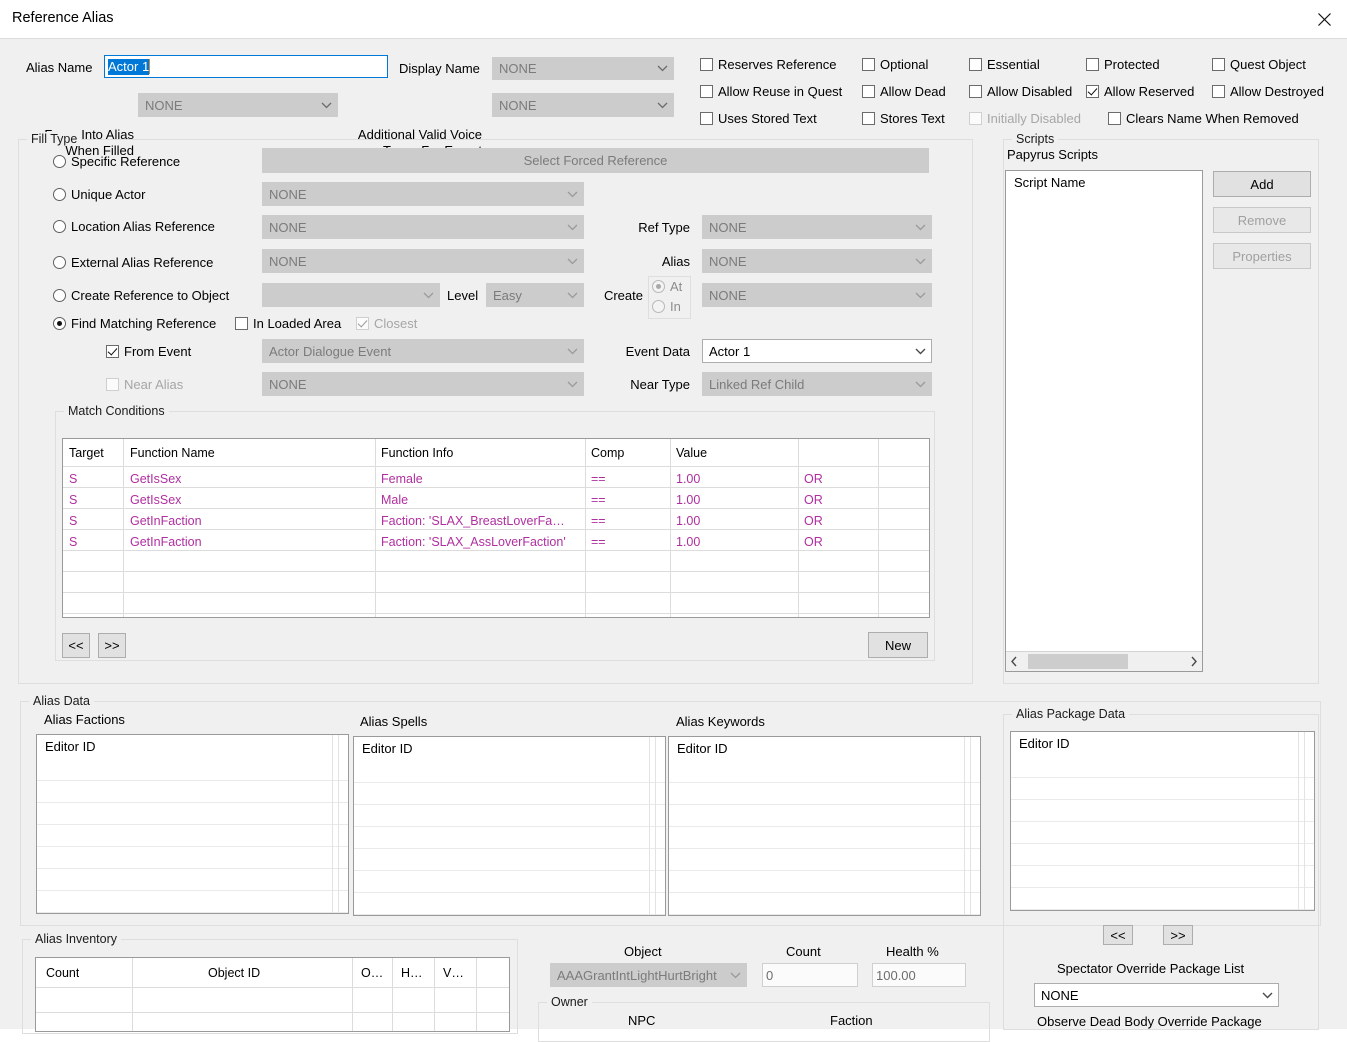 The image size is (1347, 1042). I want to click on scripts-add-label: Add, so click(1262, 184).